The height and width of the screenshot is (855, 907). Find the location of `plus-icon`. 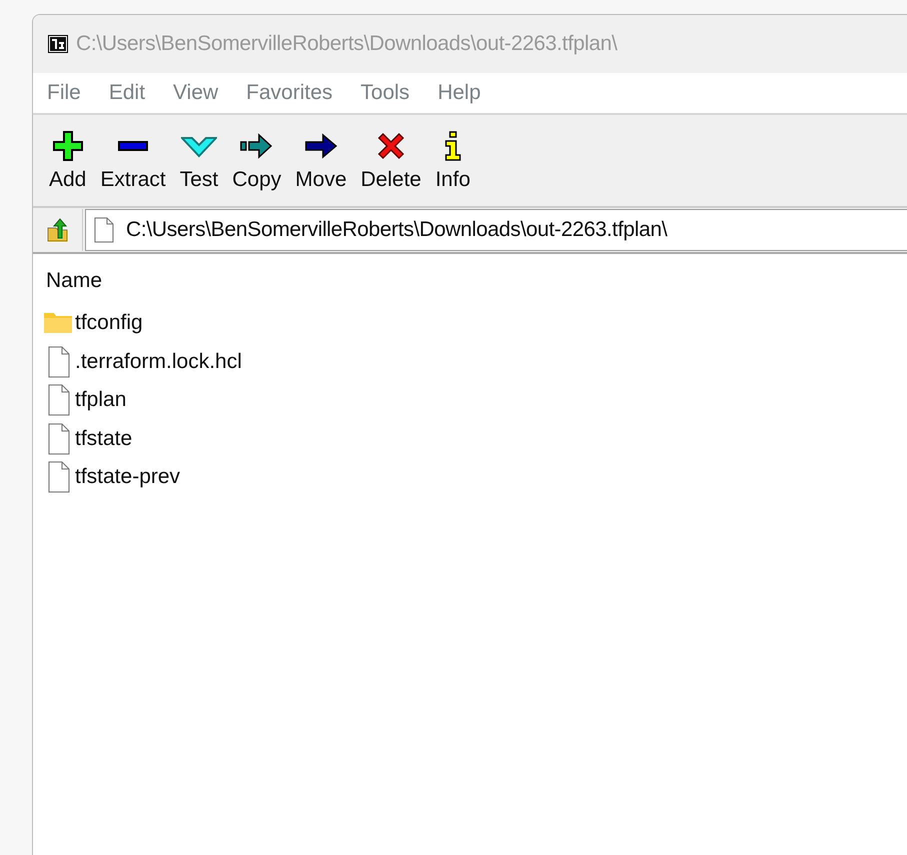

plus-icon is located at coordinates (68, 146).